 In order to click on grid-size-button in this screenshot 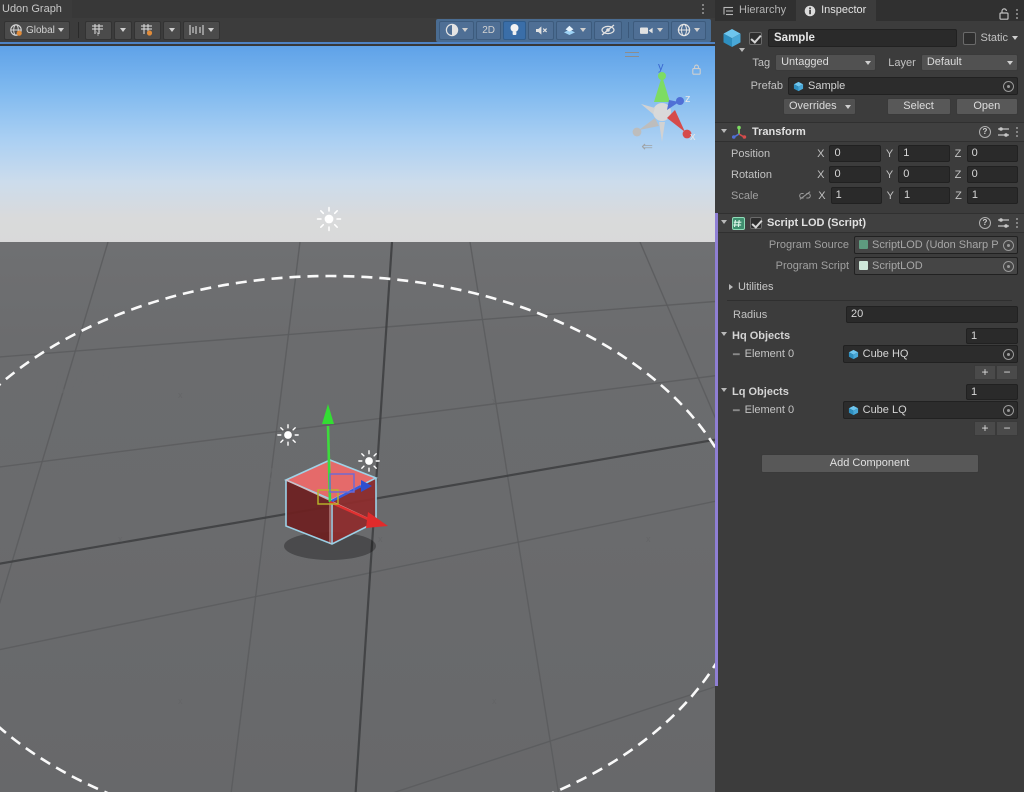, I will do `click(201, 30)`.